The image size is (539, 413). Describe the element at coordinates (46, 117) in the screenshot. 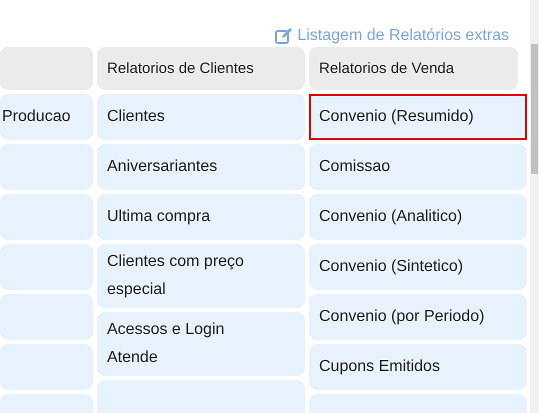

I see `report-item: Producao` at that location.